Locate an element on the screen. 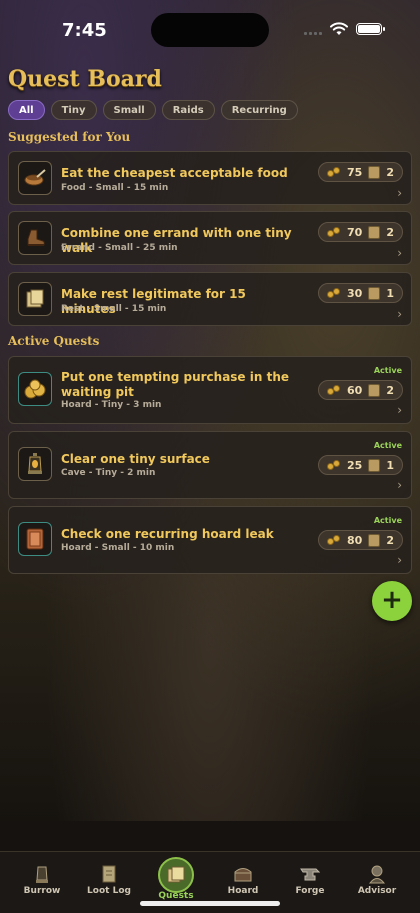 This screenshot has width=420, height=913. reward-pill: 30 1 is located at coordinates (360, 293).